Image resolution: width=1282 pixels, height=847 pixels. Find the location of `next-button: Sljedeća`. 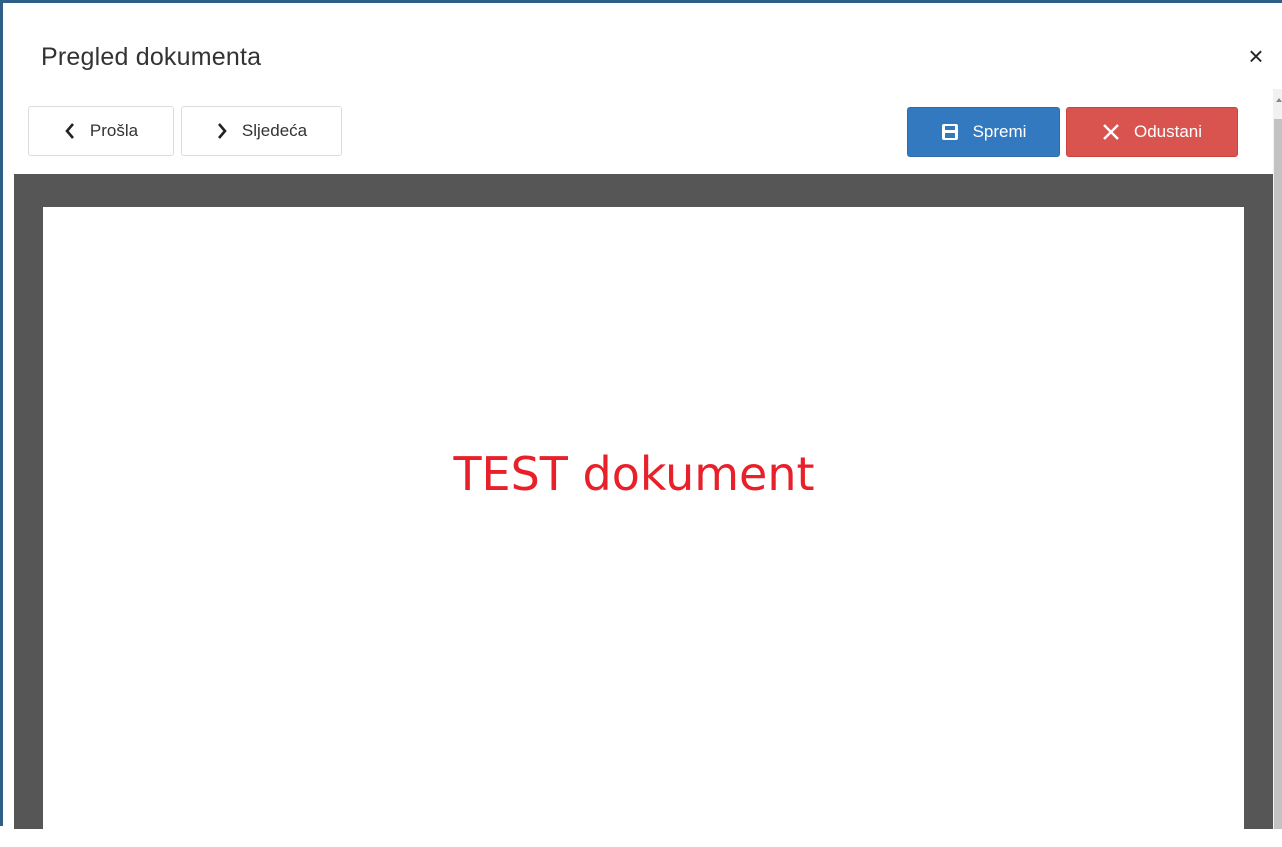

next-button: Sljedeća is located at coordinates (261, 131).